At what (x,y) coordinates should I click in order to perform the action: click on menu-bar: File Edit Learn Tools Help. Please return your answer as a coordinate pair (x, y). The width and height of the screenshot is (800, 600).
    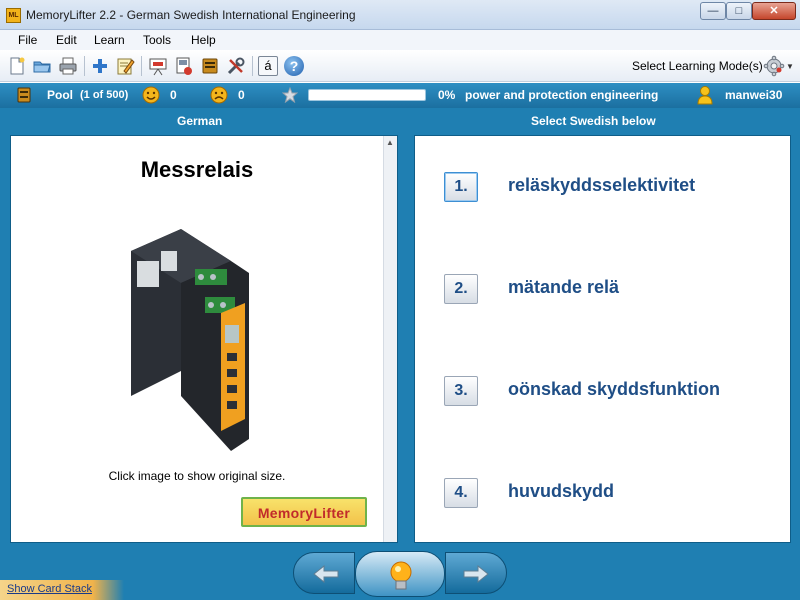
    Looking at the image, I should click on (400, 40).